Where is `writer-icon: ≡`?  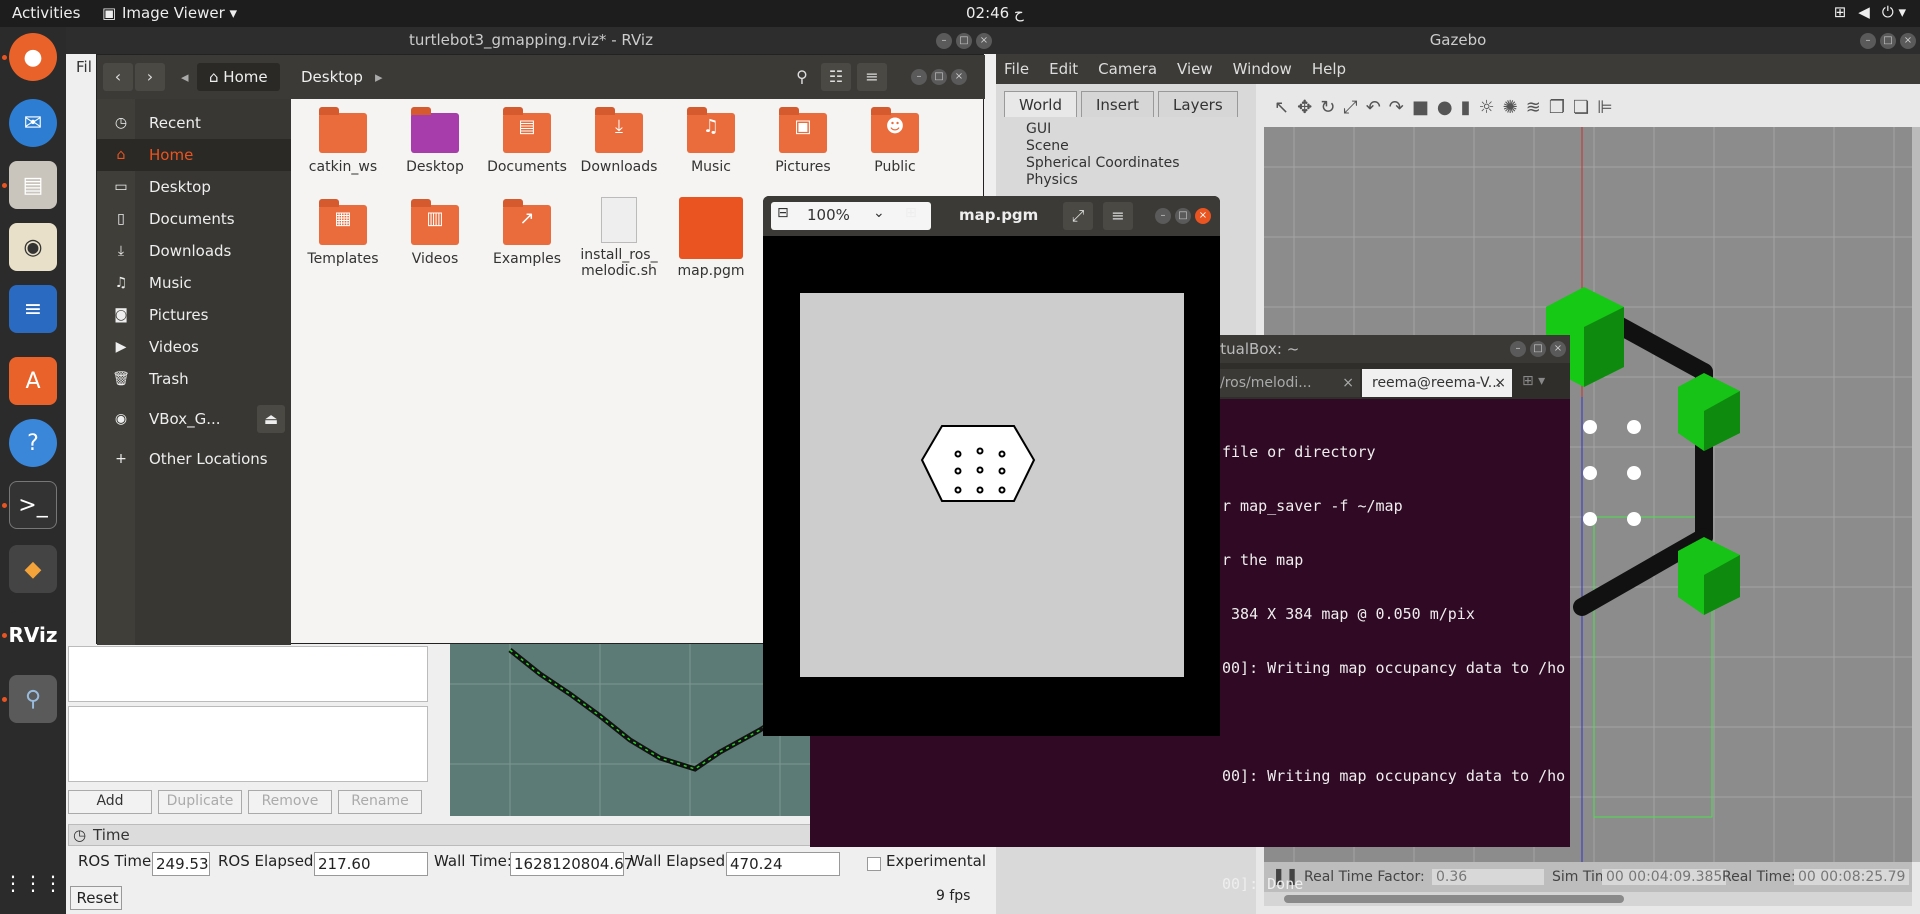 writer-icon: ≡ is located at coordinates (33, 309).